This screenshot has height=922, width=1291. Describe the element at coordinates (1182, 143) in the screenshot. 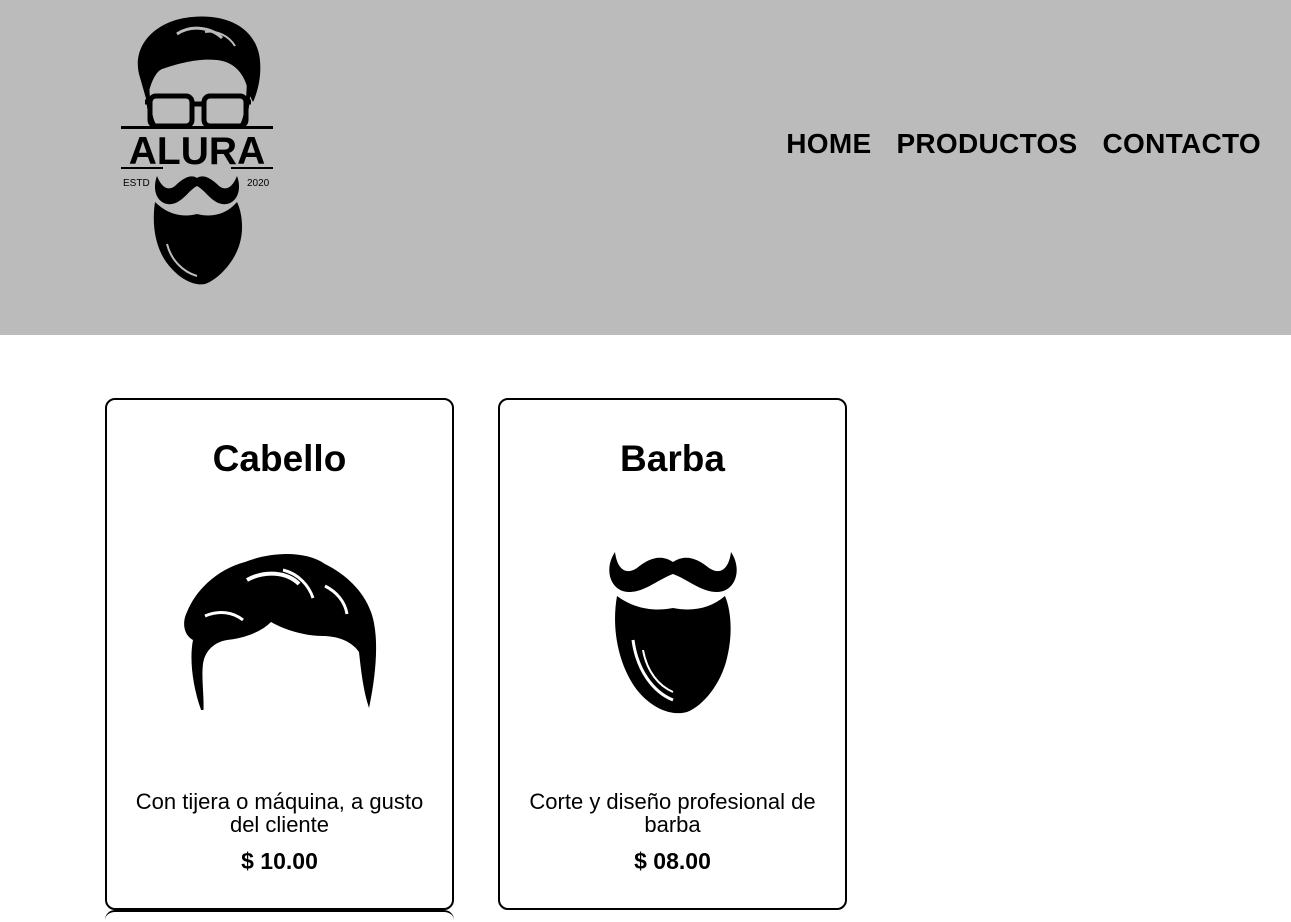

I see `nav-link-contacto: CONTACTO` at that location.